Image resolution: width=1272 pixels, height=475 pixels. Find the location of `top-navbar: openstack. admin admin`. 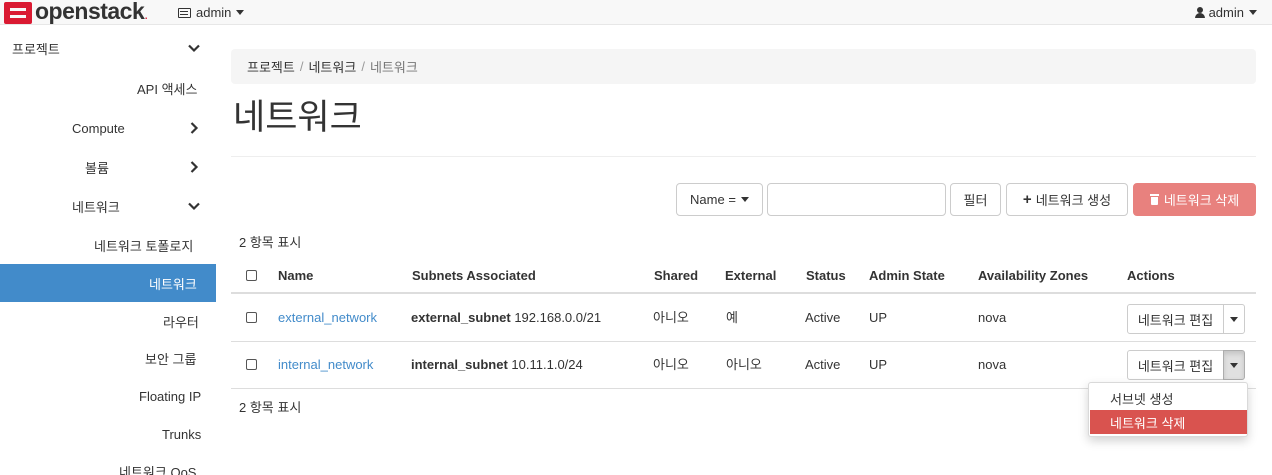

top-navbar: openstack. admin admin is located at coordinates (636, 12).